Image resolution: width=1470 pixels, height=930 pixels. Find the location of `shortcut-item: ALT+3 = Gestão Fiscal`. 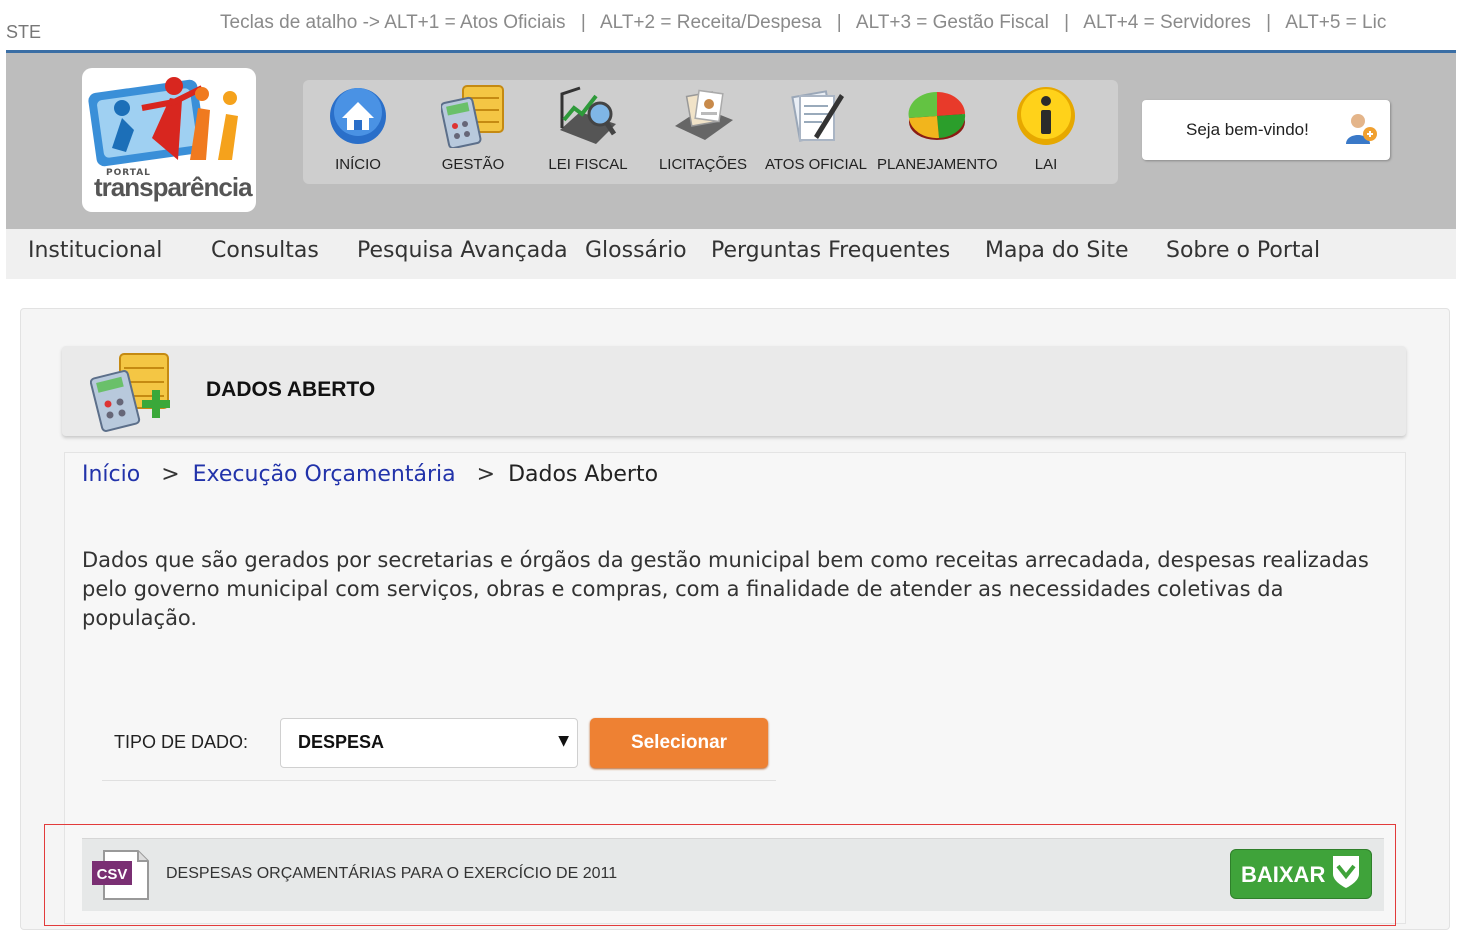

shortcut-item: ALT+3 = Gestão Fiscal is located at coordinates (952, 22).